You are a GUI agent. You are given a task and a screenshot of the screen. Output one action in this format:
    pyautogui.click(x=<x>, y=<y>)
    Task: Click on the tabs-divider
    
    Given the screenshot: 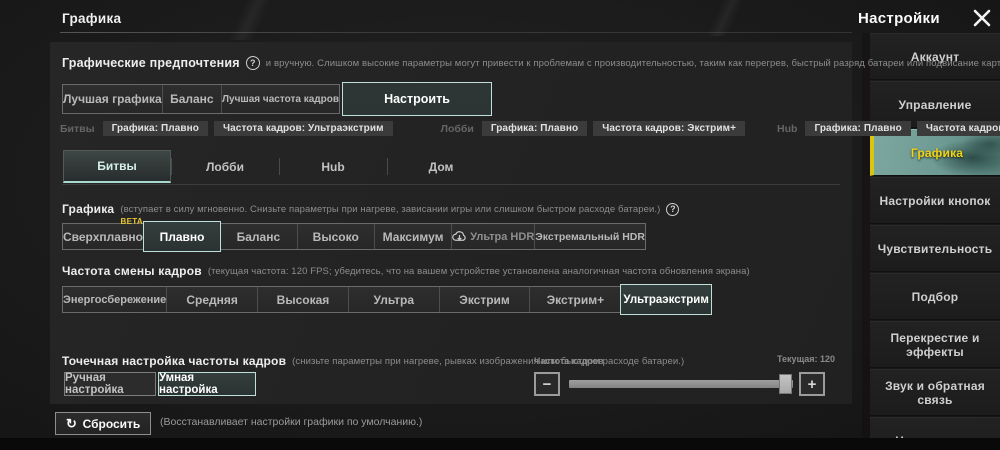 What is the action you would take?
    pyautogui.click(x=451, y=184)
    